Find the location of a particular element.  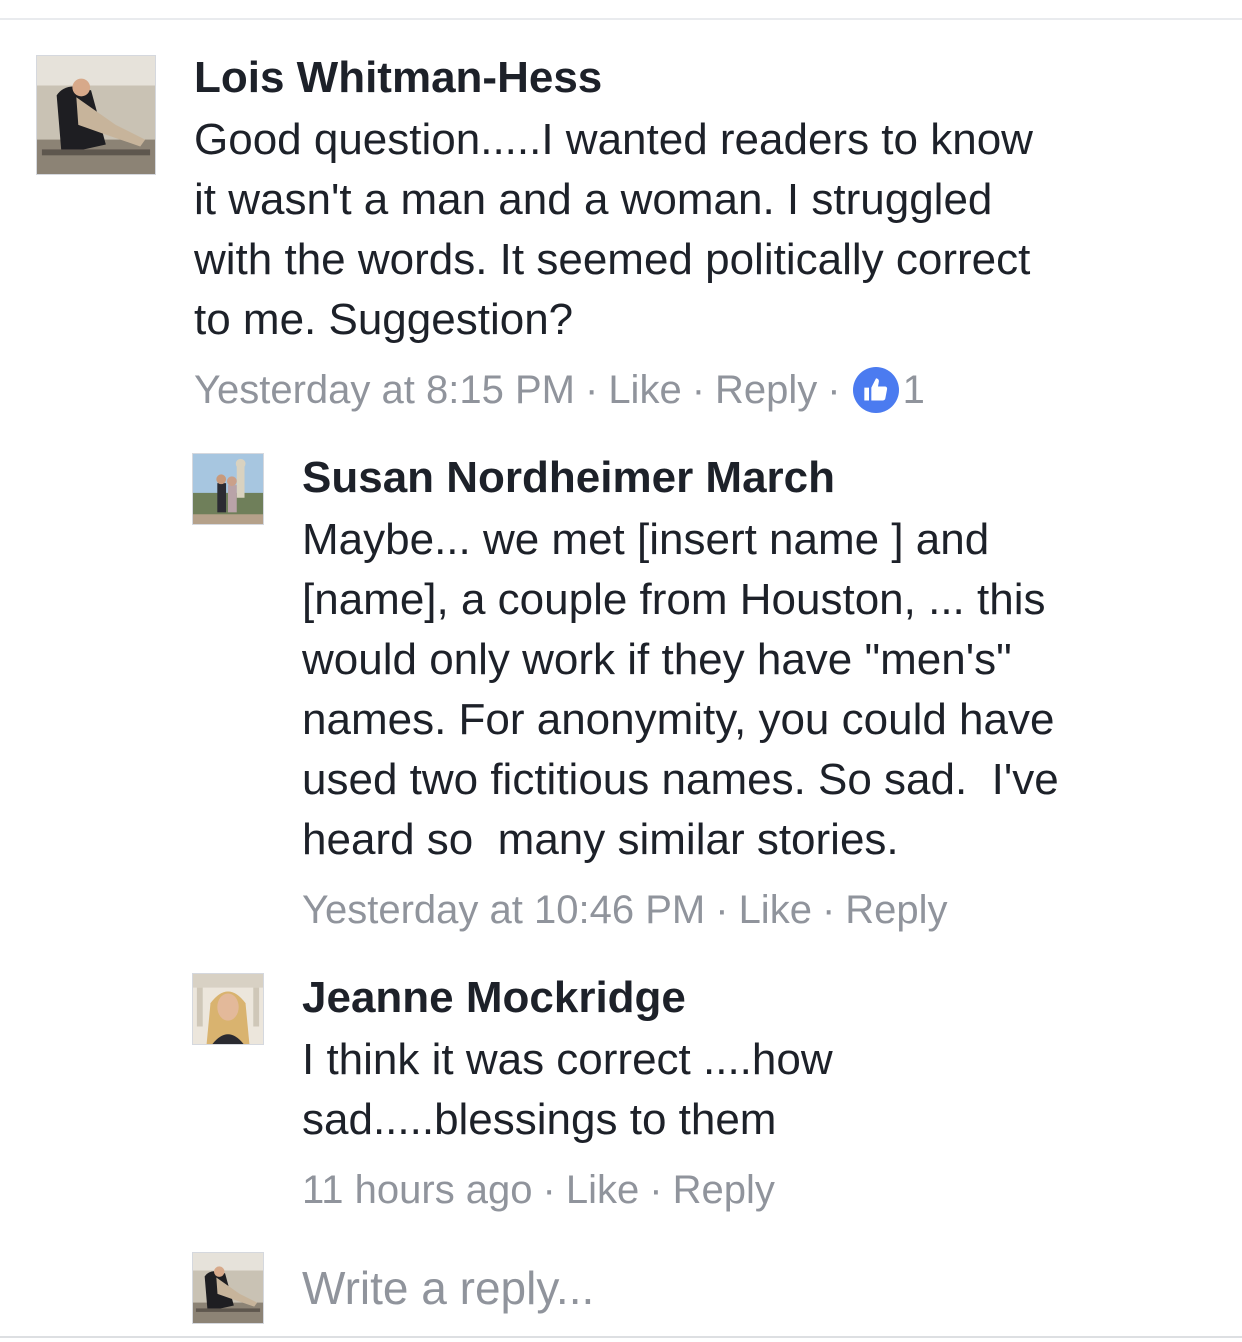

comment-meta: Yesterday at 8:15 PM · Like · Reply · 1 is located at coordinates (699, 390).